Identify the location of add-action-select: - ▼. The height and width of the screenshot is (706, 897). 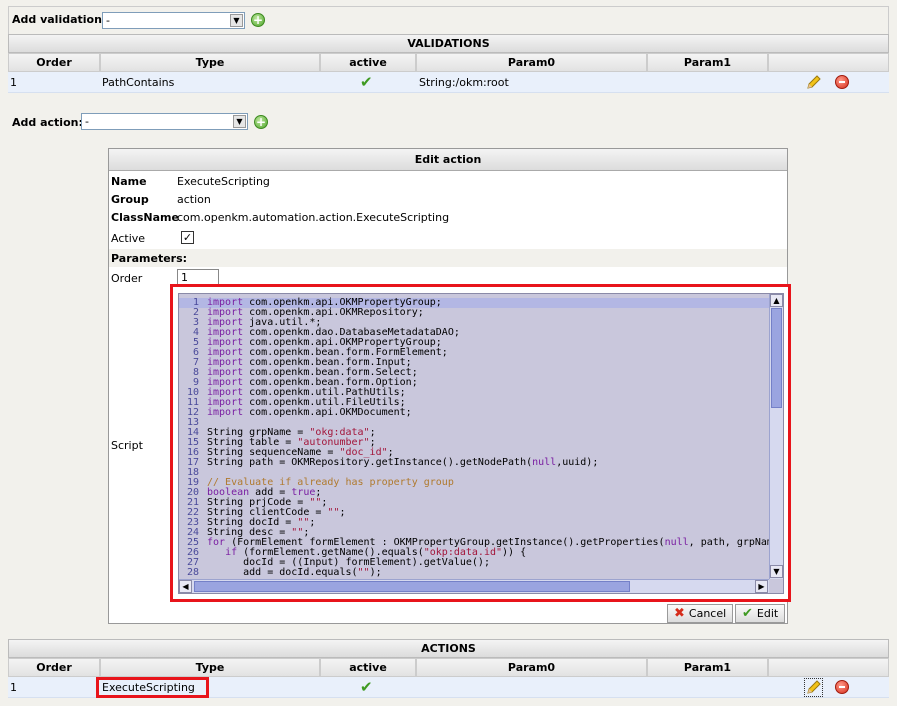
(164, 121).